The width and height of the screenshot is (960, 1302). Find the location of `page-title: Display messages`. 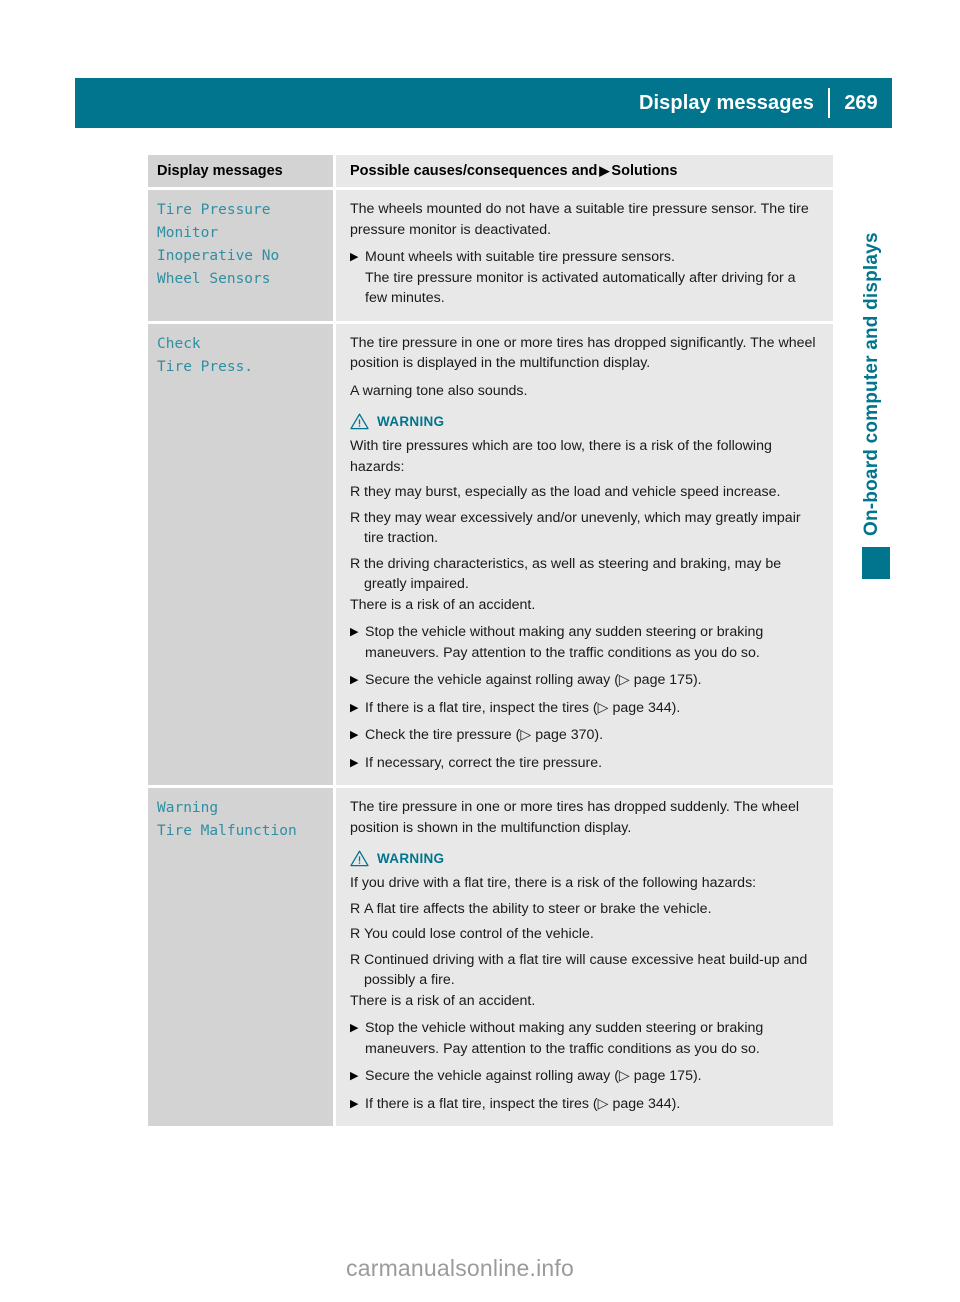

page-title: Display messages is located at coordinates (726, 102).